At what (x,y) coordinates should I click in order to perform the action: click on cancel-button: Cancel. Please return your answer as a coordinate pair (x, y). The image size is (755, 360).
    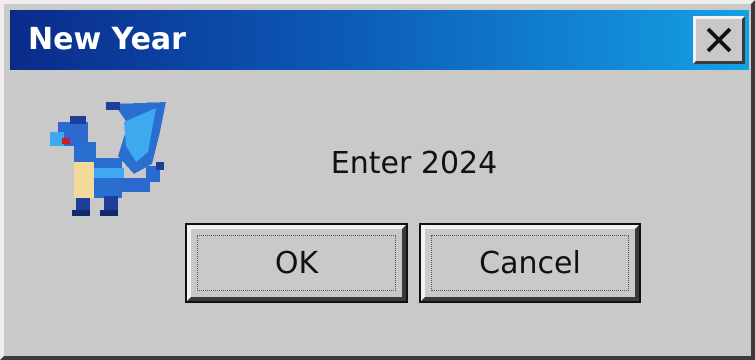
    Looking at the image, I should click on (530, 263).